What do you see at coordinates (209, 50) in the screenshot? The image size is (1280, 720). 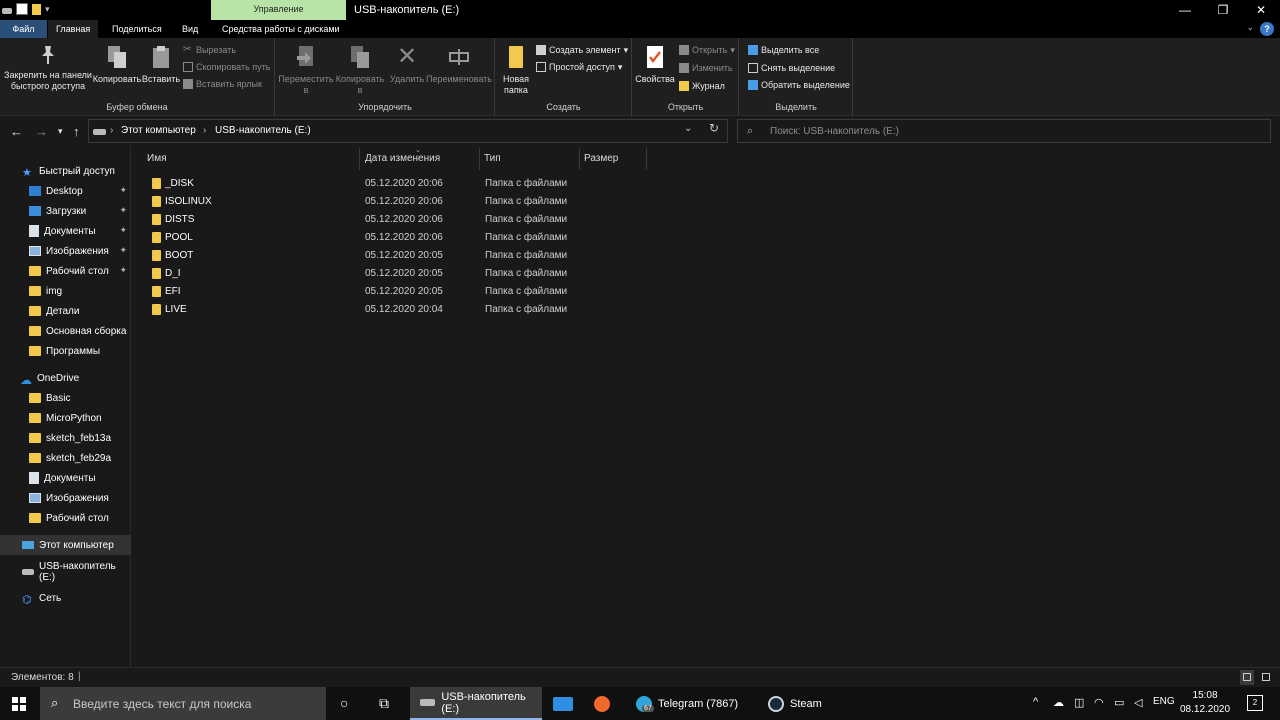 I see `cut-button: ✂ Вырезать` at bounding box center [209, 50].